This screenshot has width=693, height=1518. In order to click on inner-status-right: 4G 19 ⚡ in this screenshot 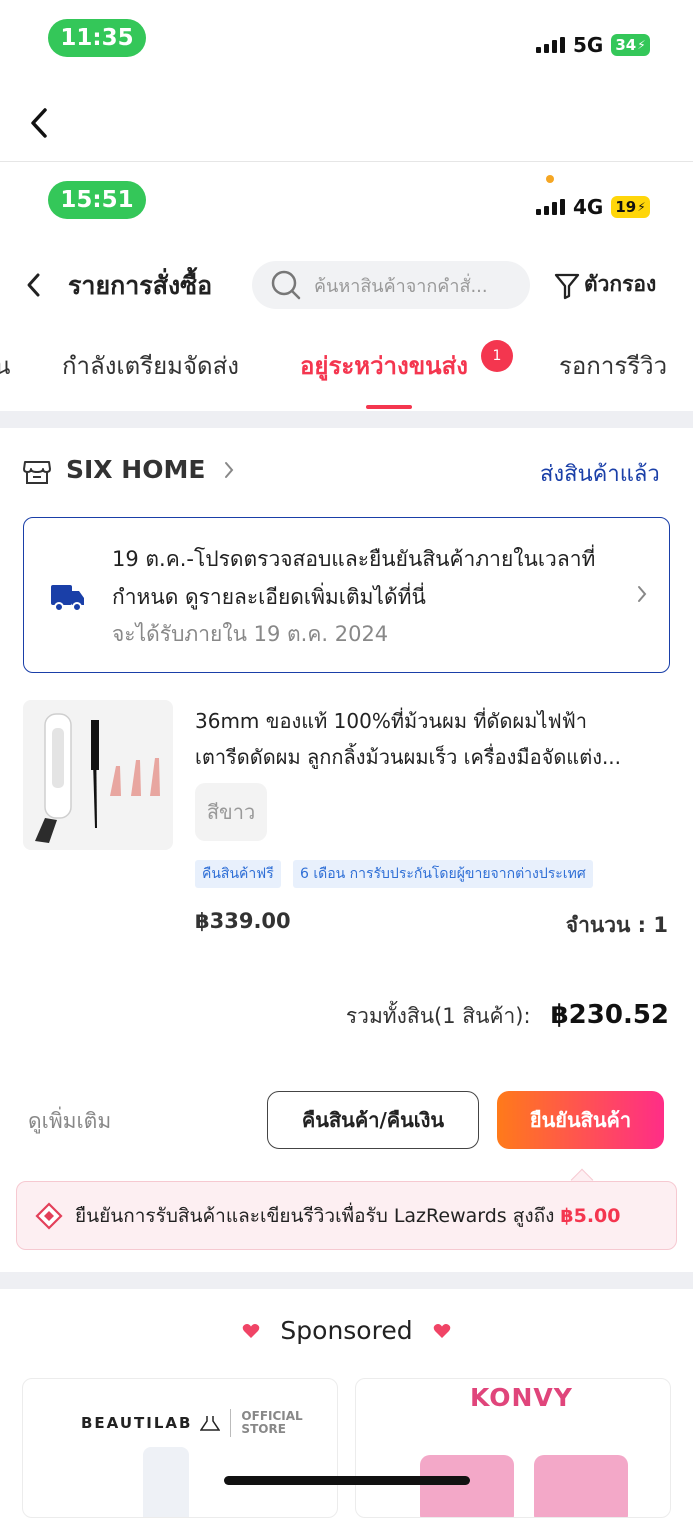, I will do `click(593, 207)`.